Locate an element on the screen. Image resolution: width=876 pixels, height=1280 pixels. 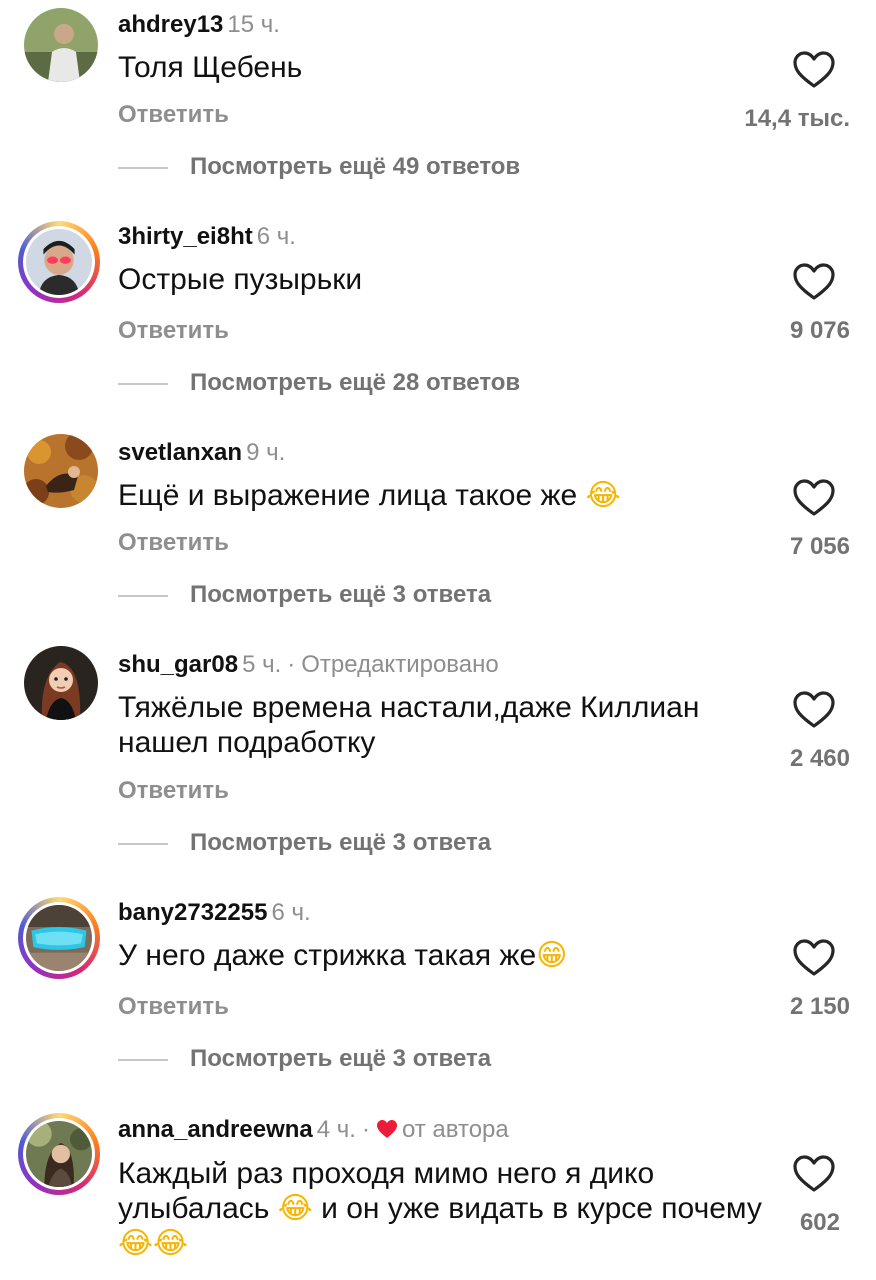
username: bany2732255 is located at coordinates (192, 912).